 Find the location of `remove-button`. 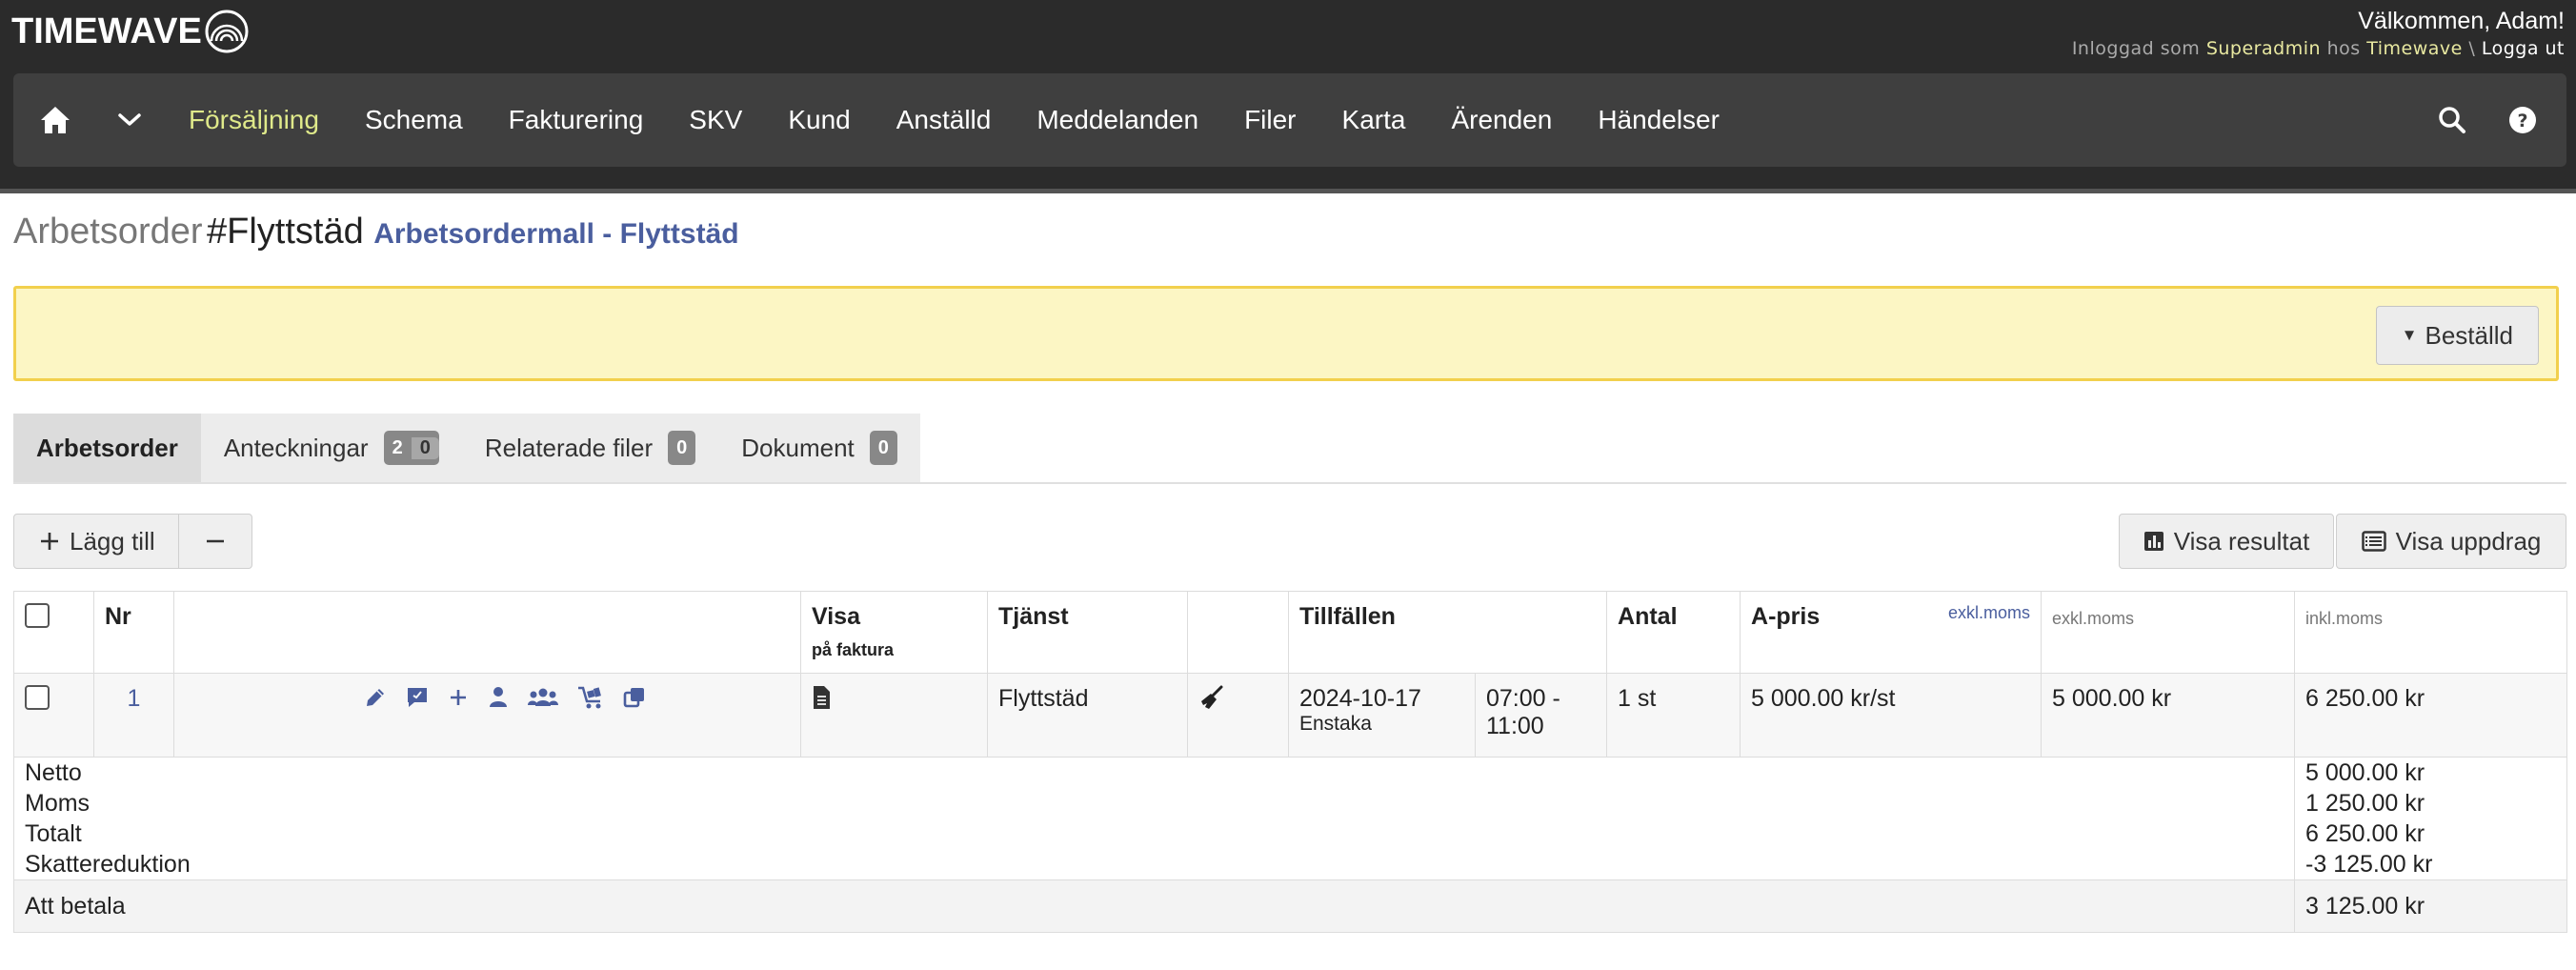

remove-button is located at coordinates (215, 541).